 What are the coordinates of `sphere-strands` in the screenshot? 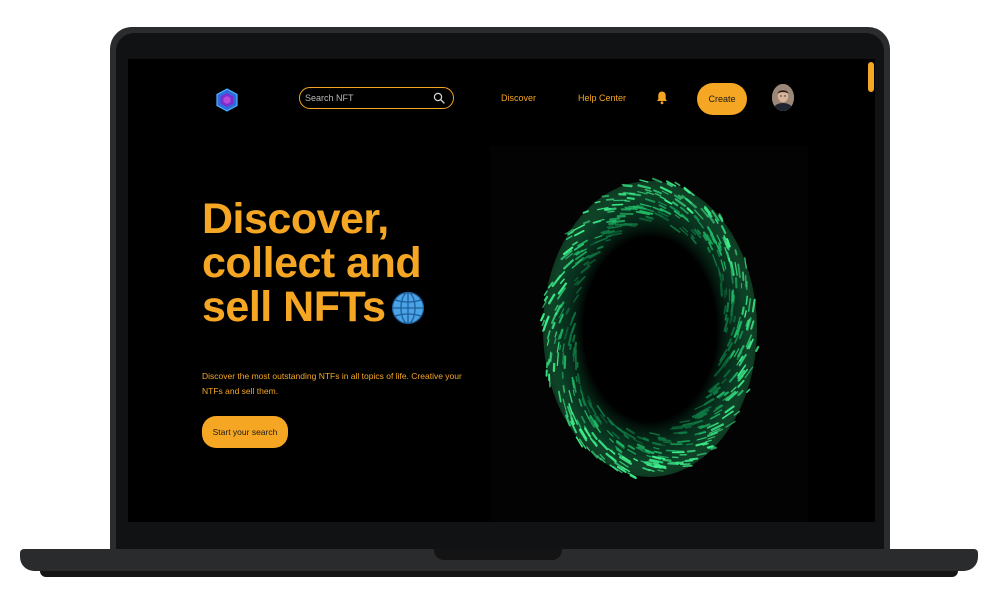 It's located at (650, 328).